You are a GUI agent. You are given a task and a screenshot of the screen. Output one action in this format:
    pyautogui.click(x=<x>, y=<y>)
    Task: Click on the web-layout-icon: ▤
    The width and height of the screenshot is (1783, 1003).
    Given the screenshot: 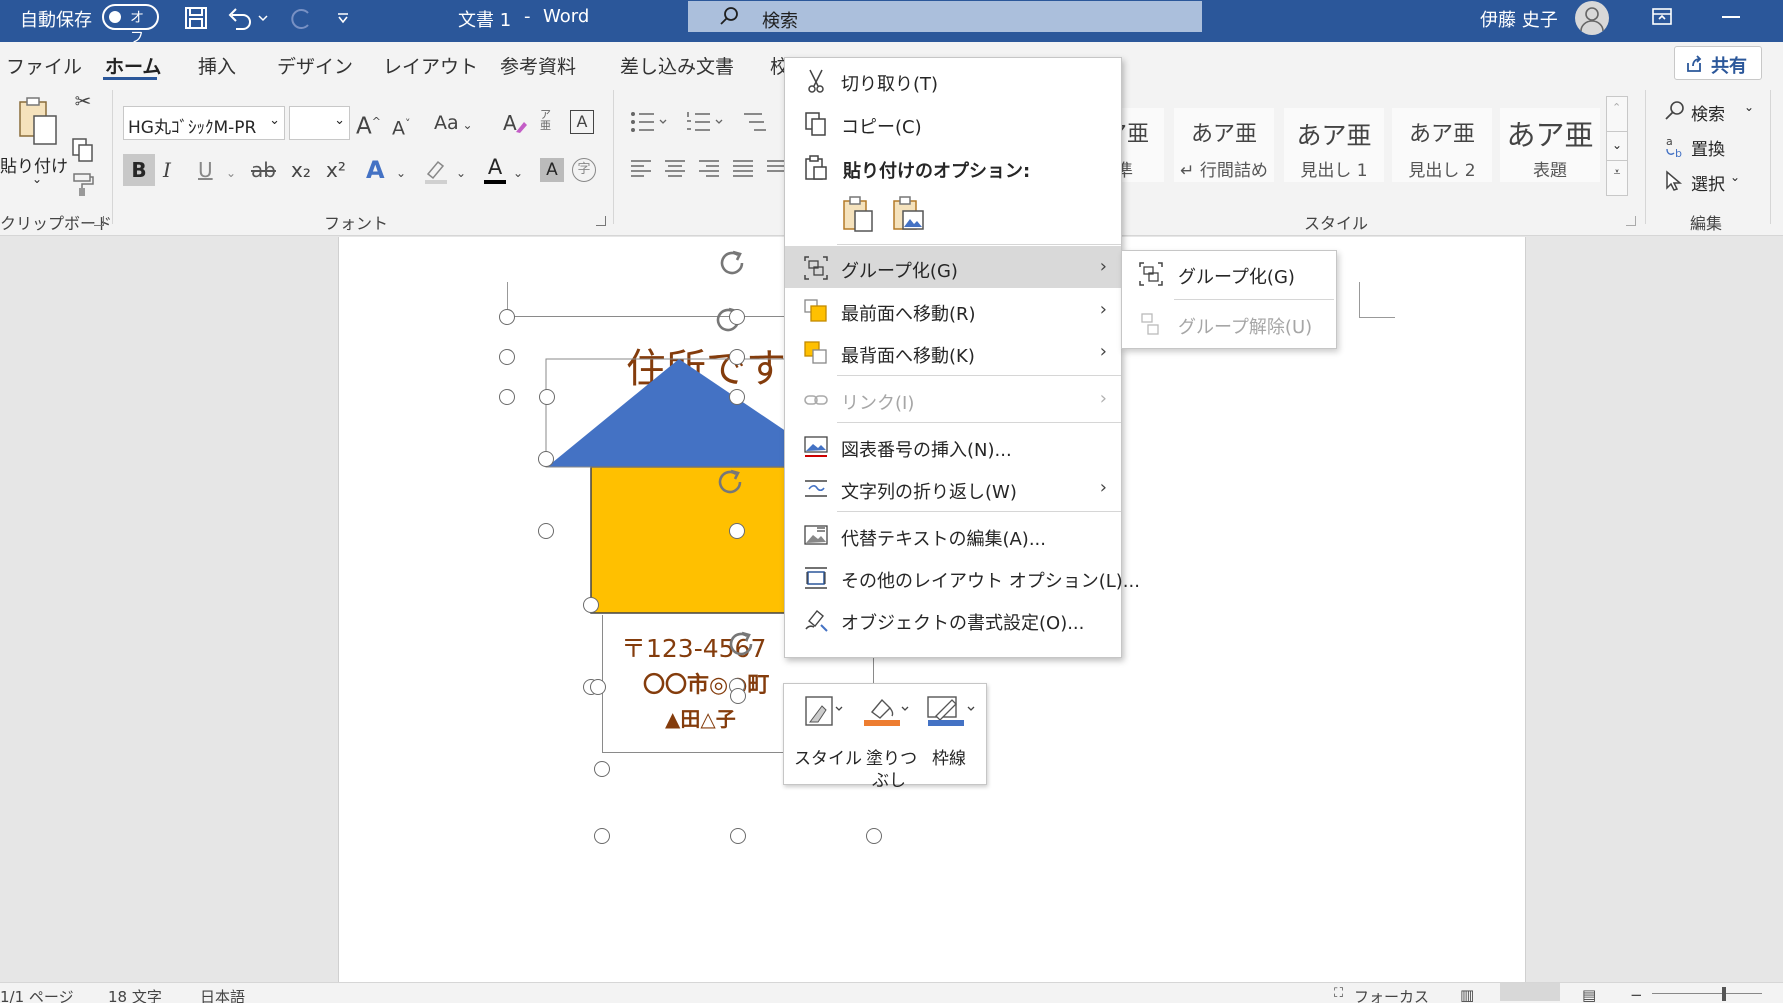 What is the action you would take?
    pyautogui.click(x=1589, y=994)
    